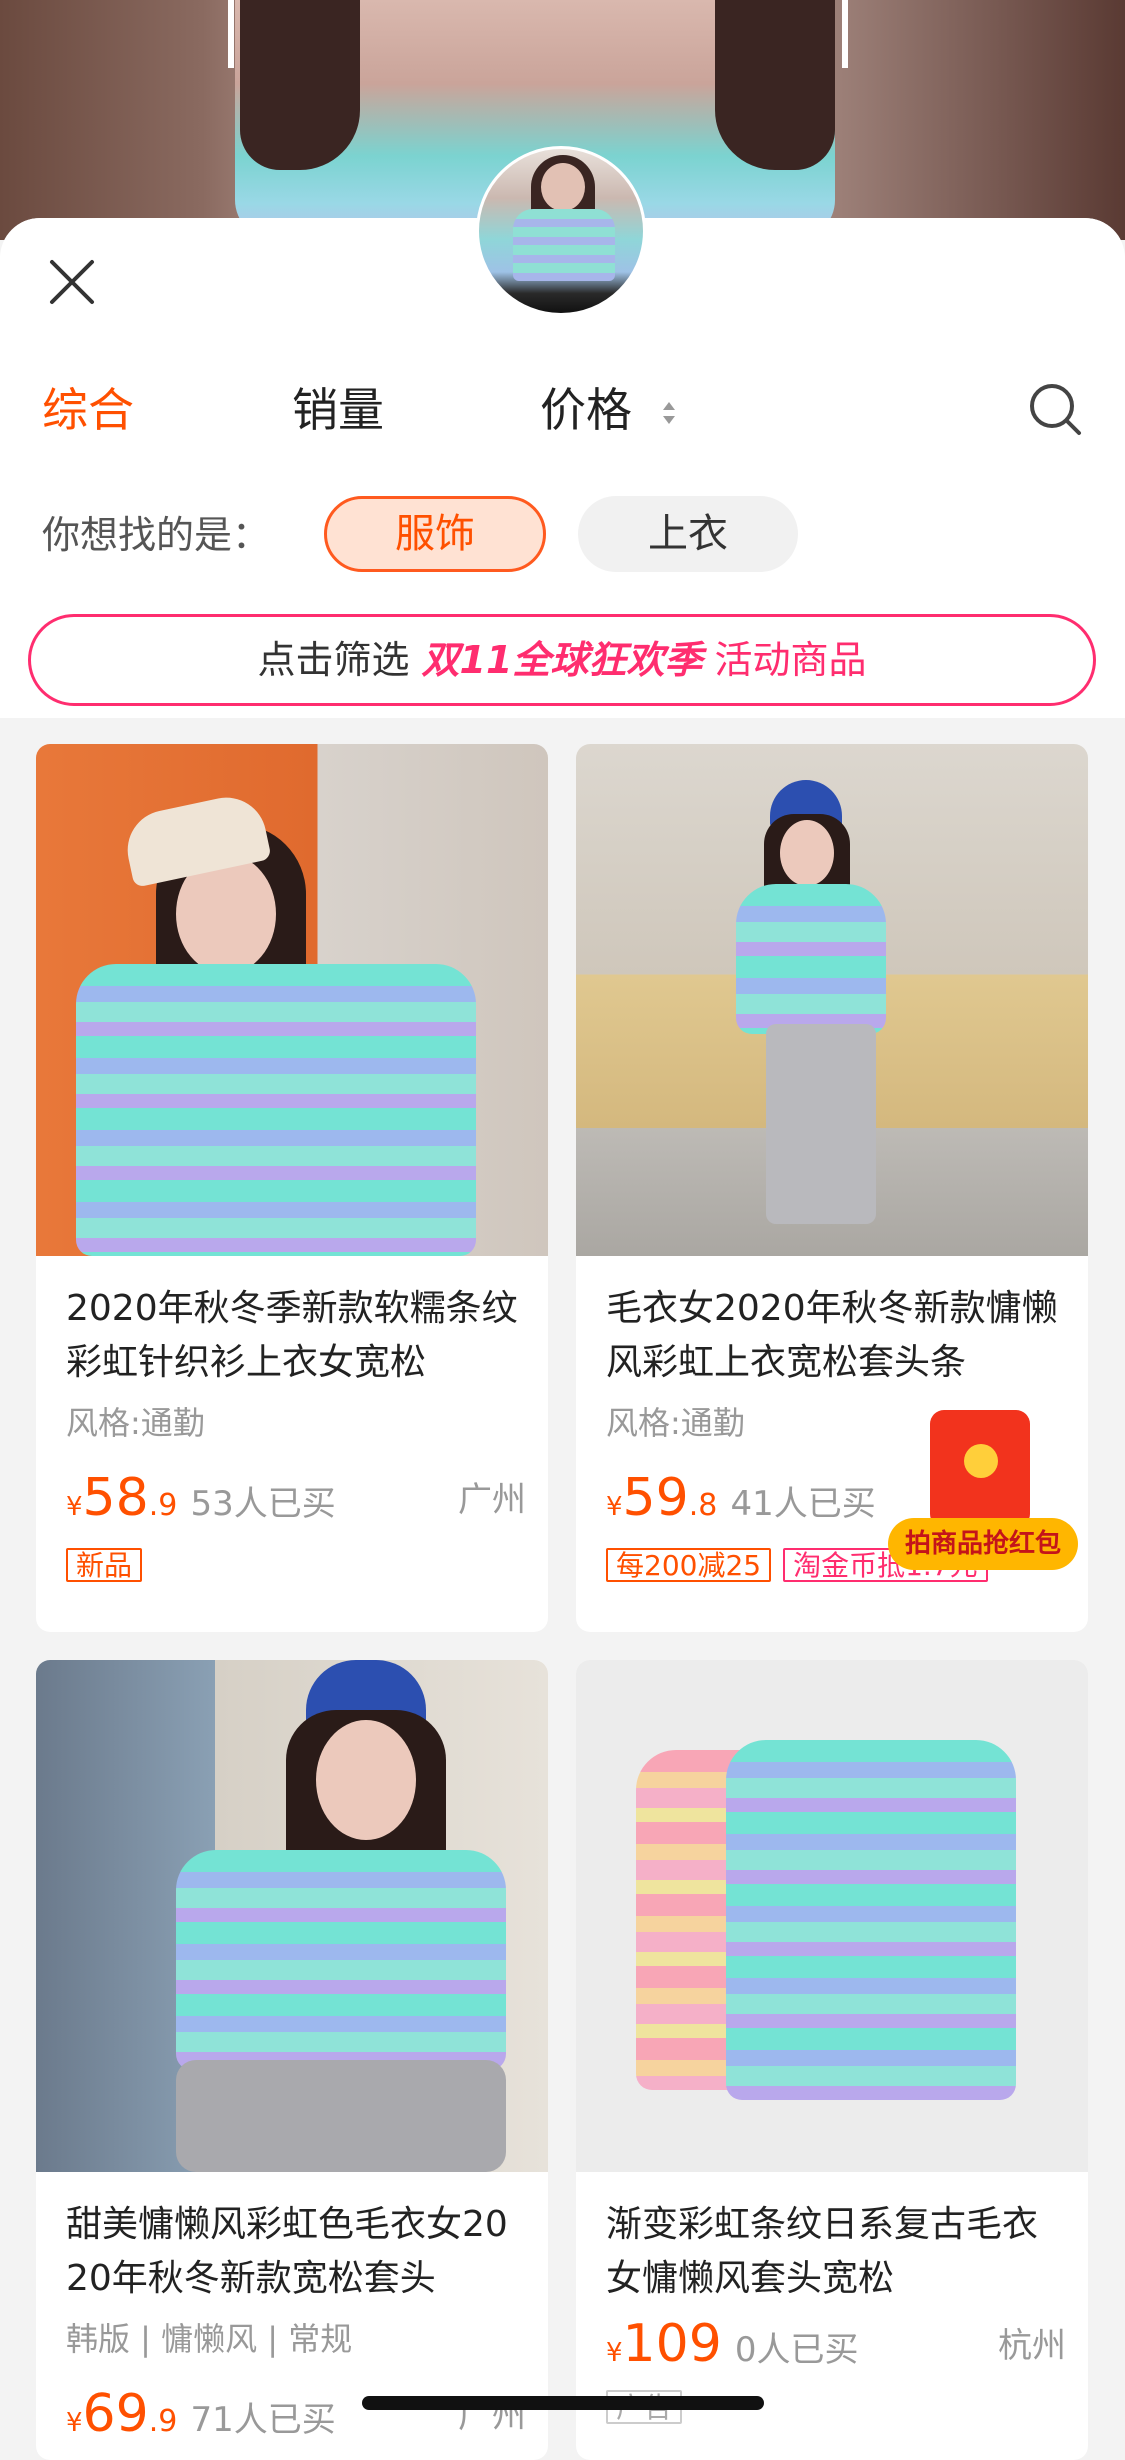  I want to click on product-title: 毛衣女2020年秋冬新款慵懒风彩虹上衣宽松套头条, so click(836, 1336).